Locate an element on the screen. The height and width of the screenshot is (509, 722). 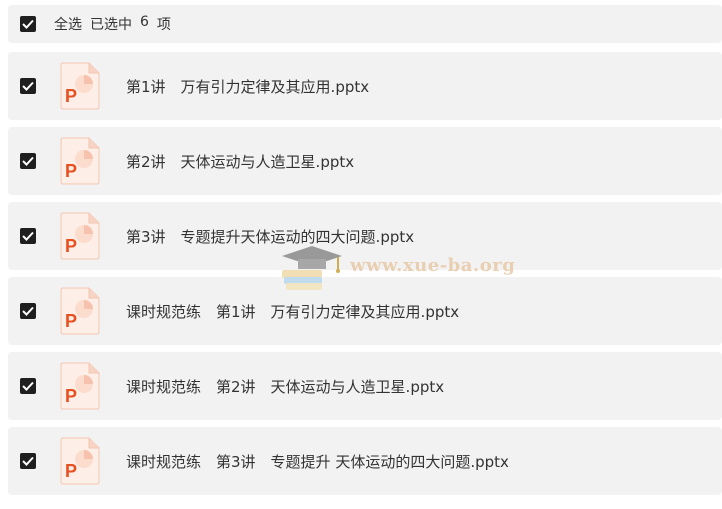
select-all-bar: 全选 已选中 6 项 is located at coordinates (365, 24).